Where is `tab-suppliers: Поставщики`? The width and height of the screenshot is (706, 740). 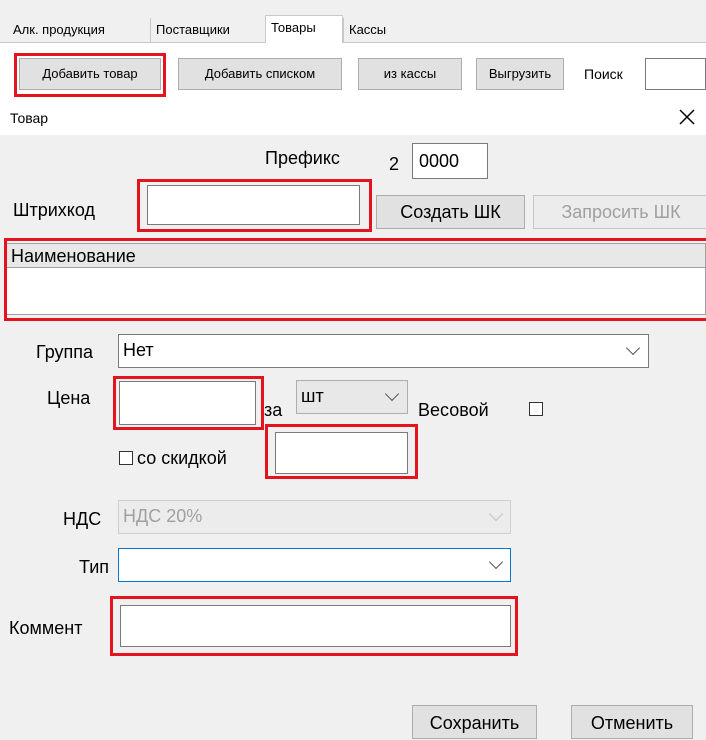 tab-suppliers: Поставщики is located at coordinates (192, 30).